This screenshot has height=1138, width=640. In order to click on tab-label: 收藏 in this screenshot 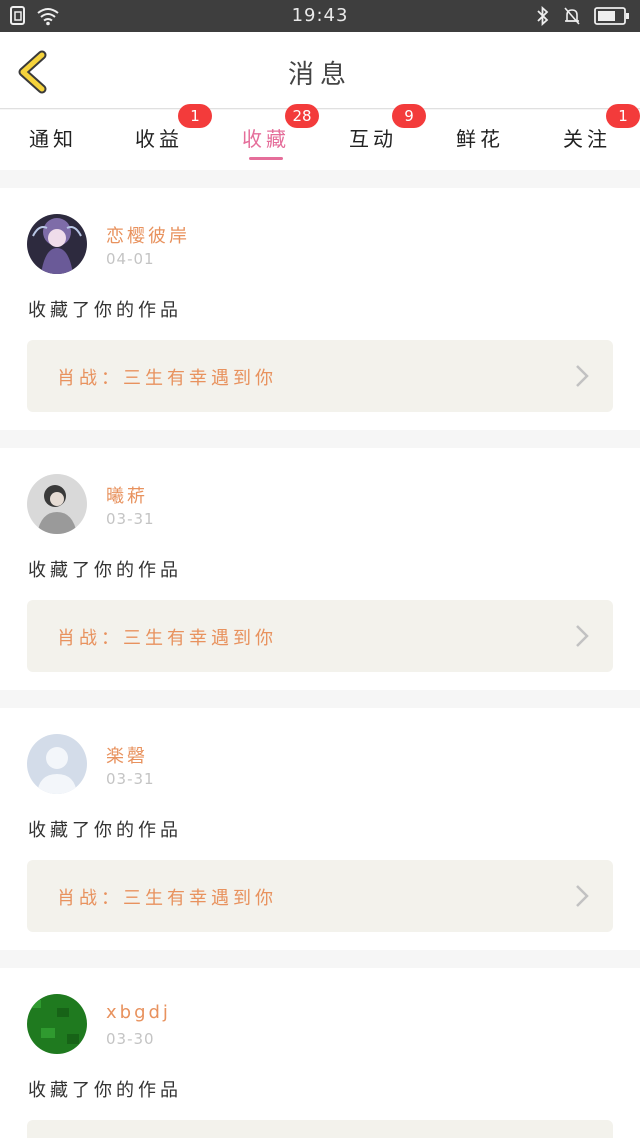, I will do `click(266, 139)`.